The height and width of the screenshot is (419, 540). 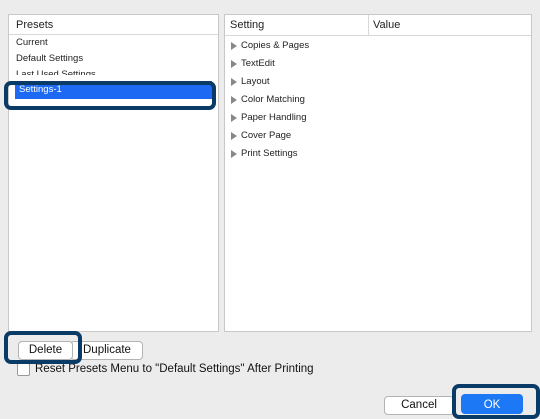 What do you see at coordinates (378, 82) in the screenshot?
I see `setting-row-layout: Layout` at bounding box center [378, 82].